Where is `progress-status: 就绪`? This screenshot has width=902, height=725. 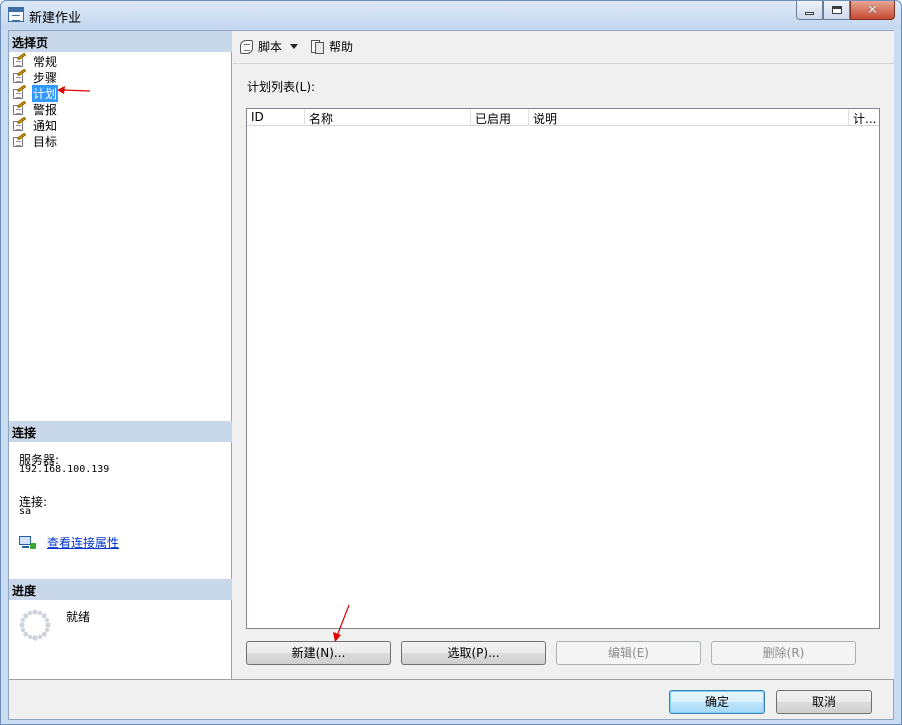
progress-status: 就绪 is located at coordinates (78, 617).